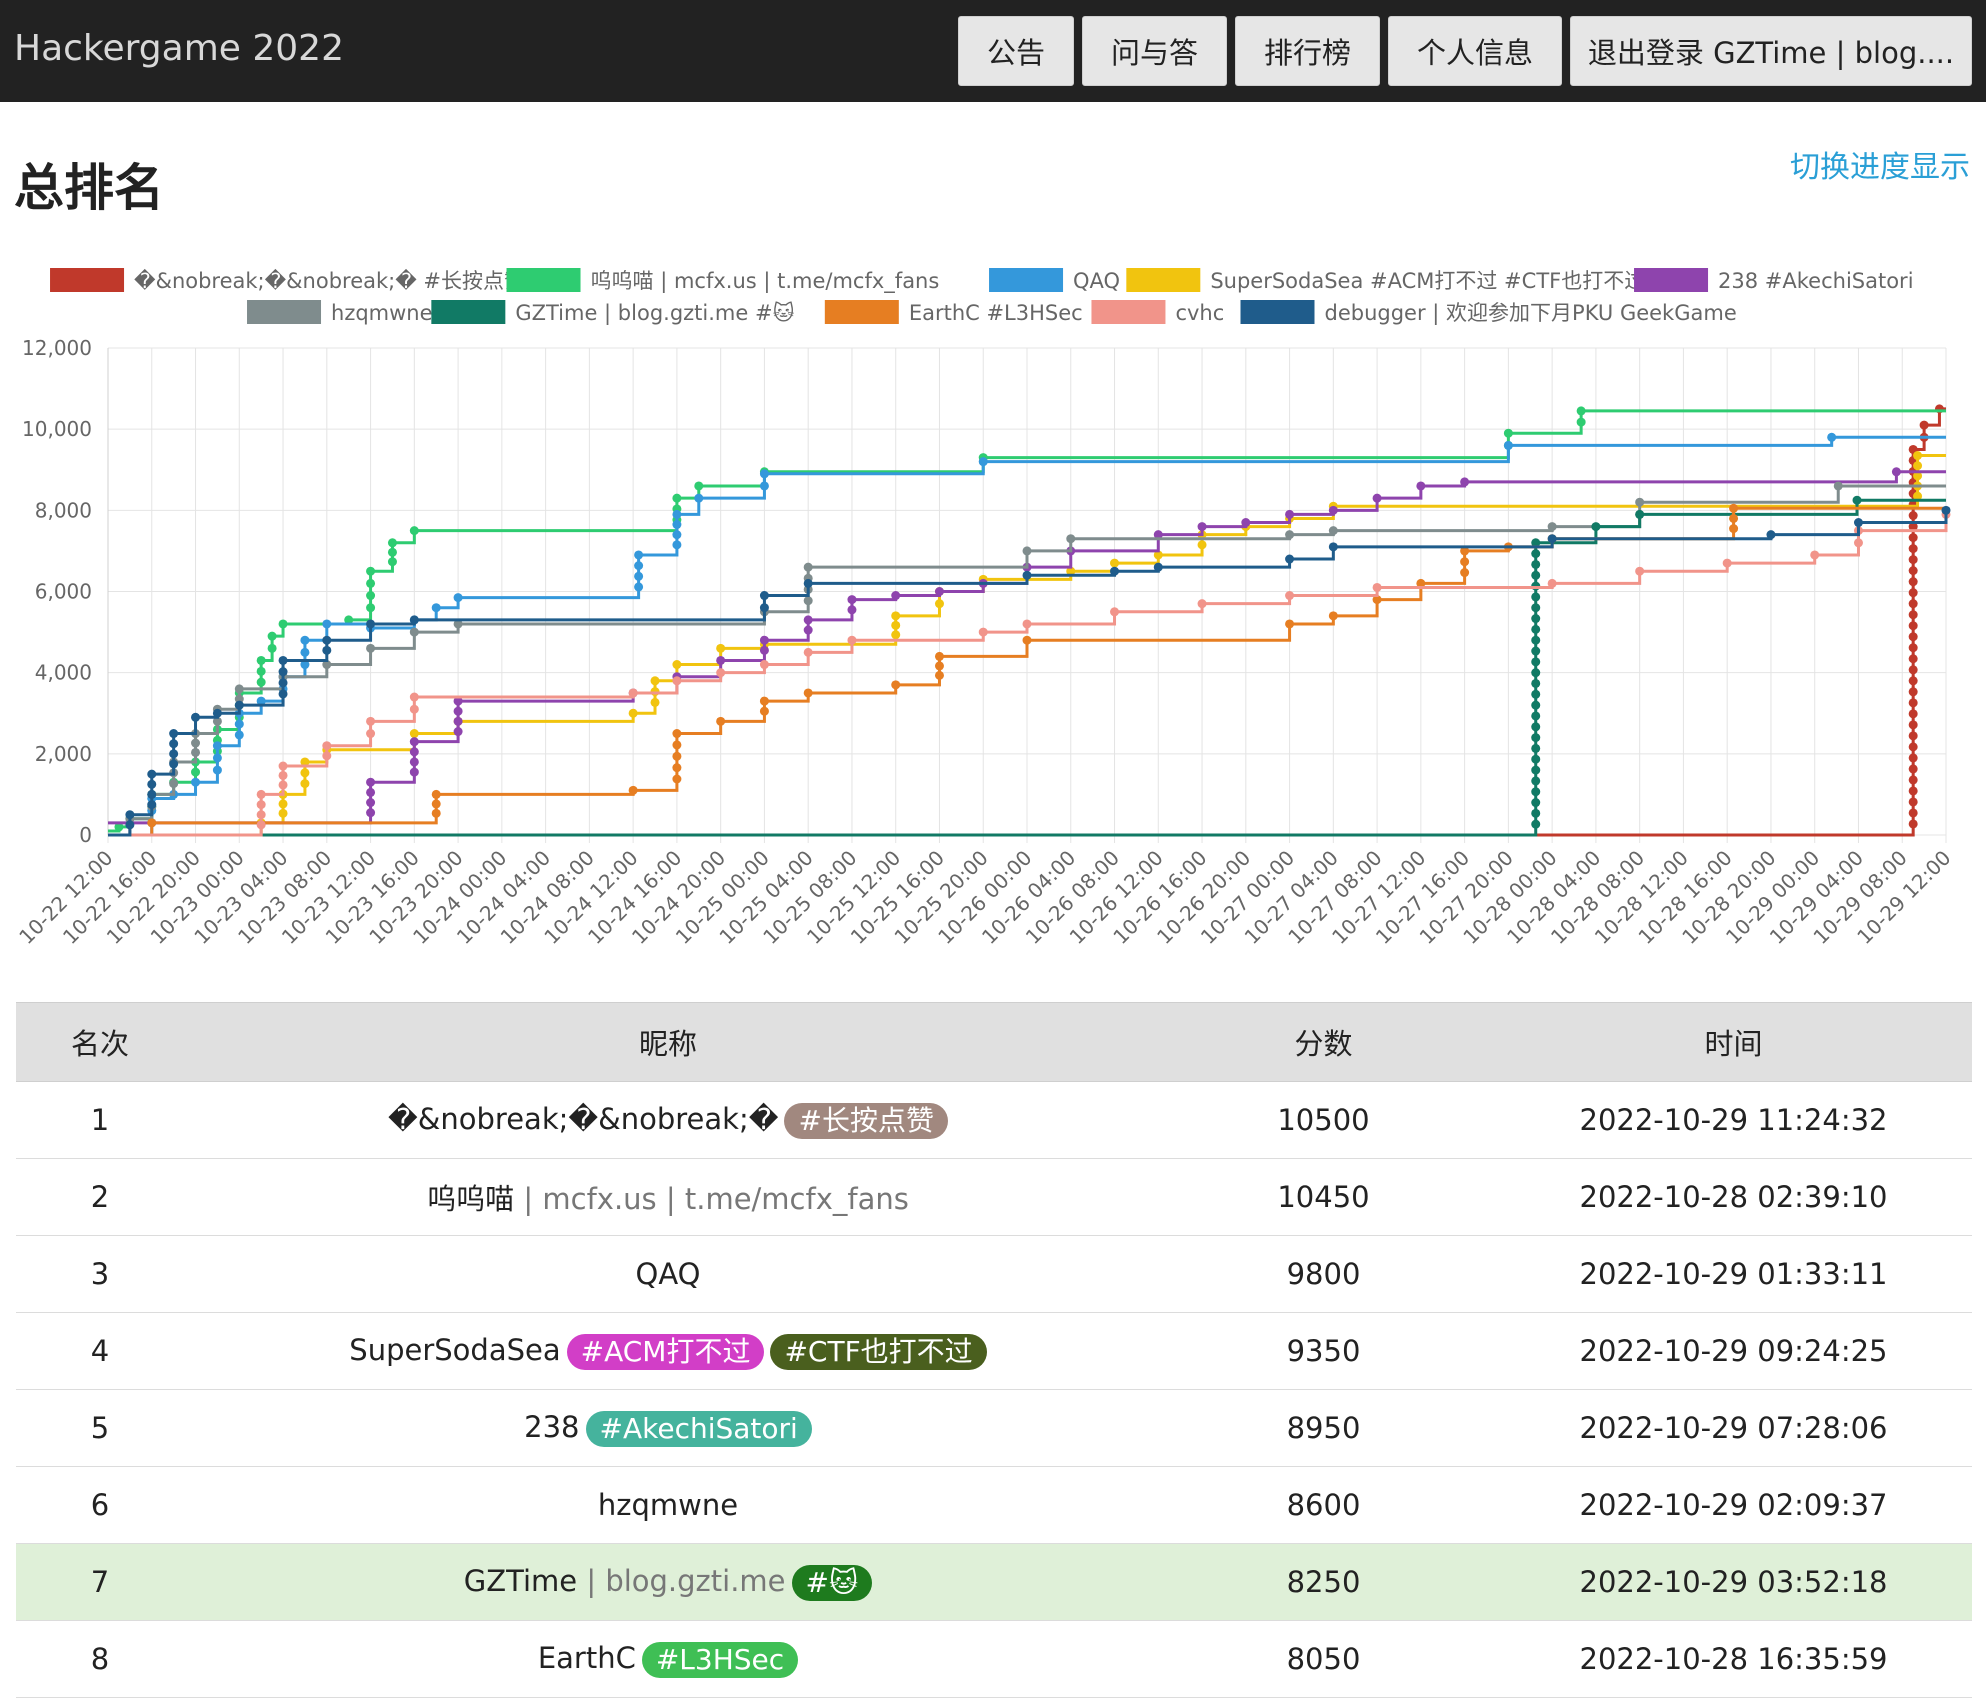 The width and height of the screenshot is (1986, 1698). Describe the element at coordinates (1054, 280) in the screenshot. I see `legend-item: QAQ` at that location.